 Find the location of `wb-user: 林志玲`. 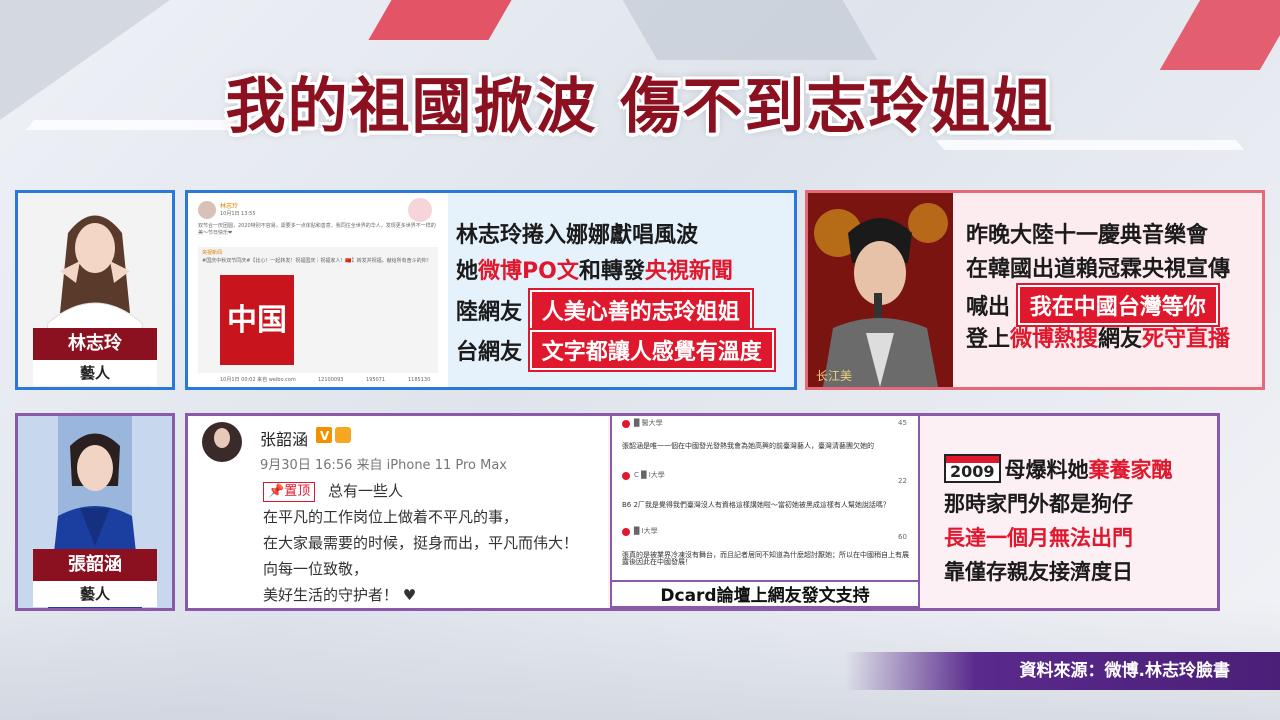

wb-user: 林志玲 is located at coordinates (229, 206).